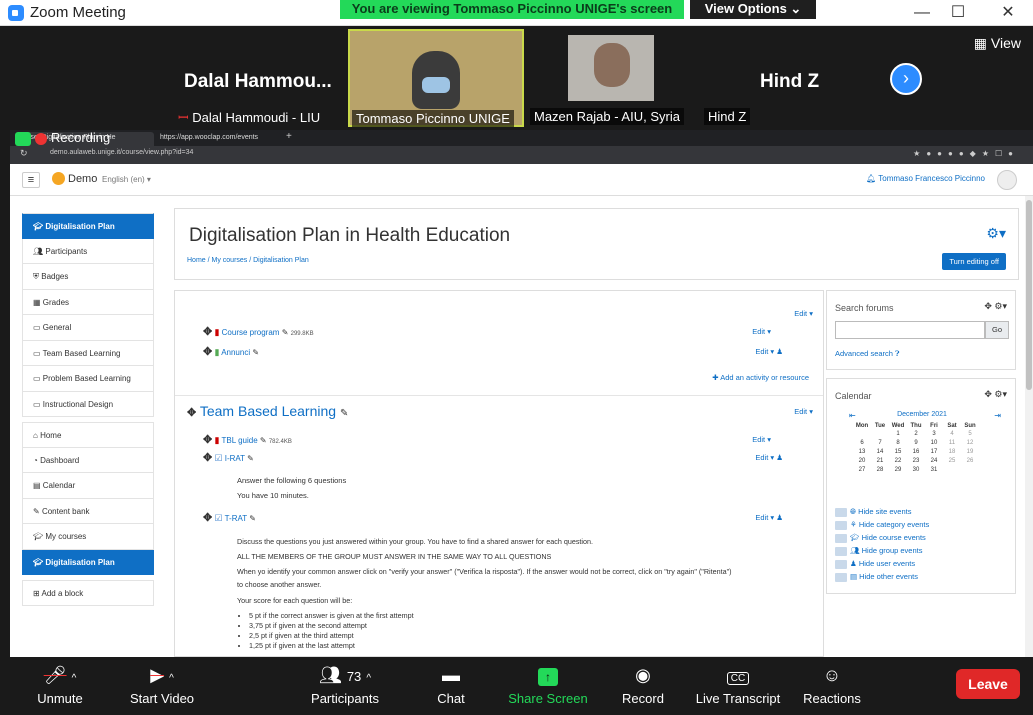 The height and width of the screenshot is (715, 1033). Describe the element at coordinates (952, 442) in the screenshot. I see `calendar-day: 11` at that location.